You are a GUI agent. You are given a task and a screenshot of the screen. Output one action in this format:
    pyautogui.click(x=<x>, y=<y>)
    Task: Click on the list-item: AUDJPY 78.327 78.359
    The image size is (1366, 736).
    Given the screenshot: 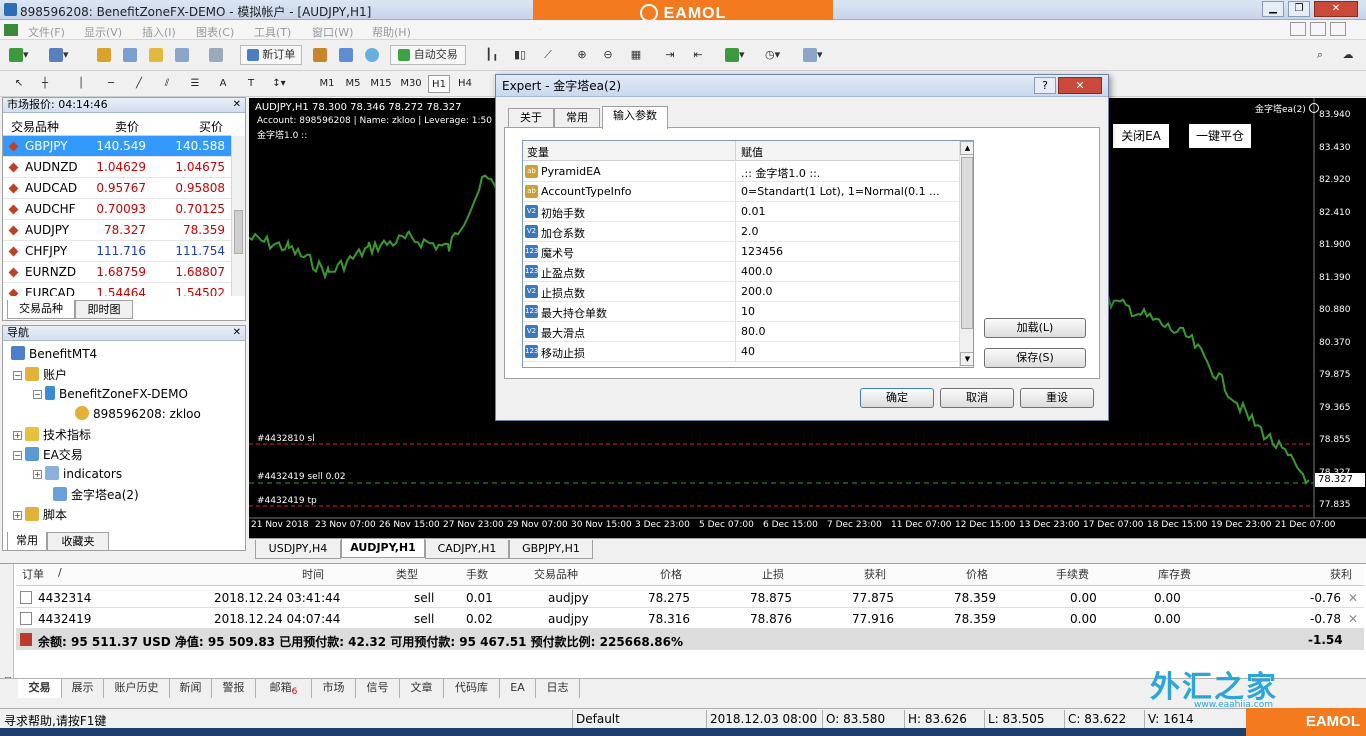 What is the action you would take?
    pyautogui.click(x=117, y=230)
    